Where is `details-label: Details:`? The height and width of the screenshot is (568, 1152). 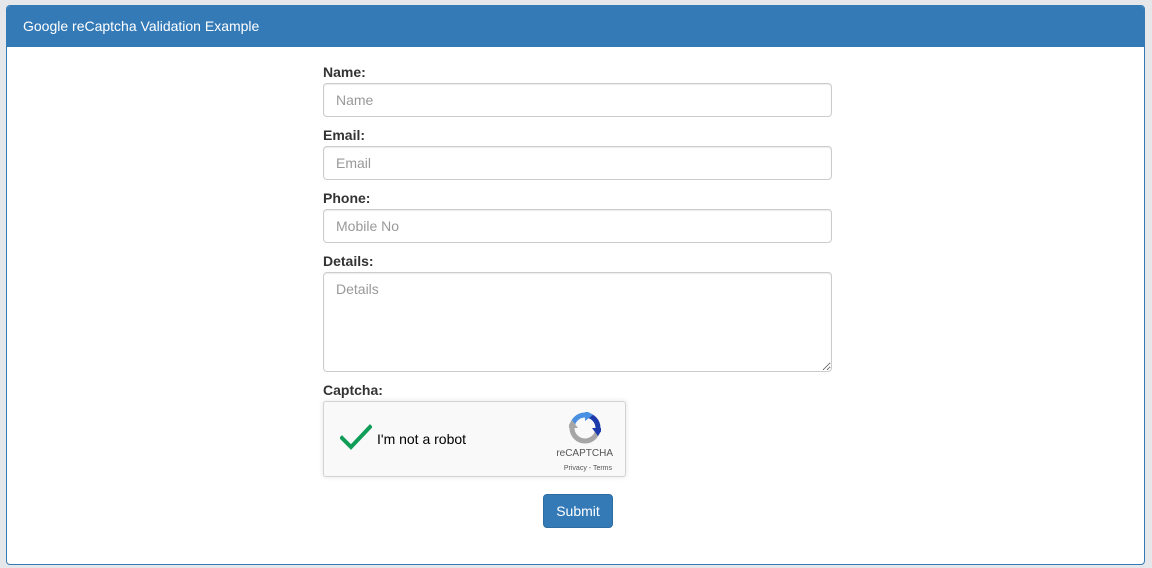 details-label: Details: is located at coordinates (348, 261).